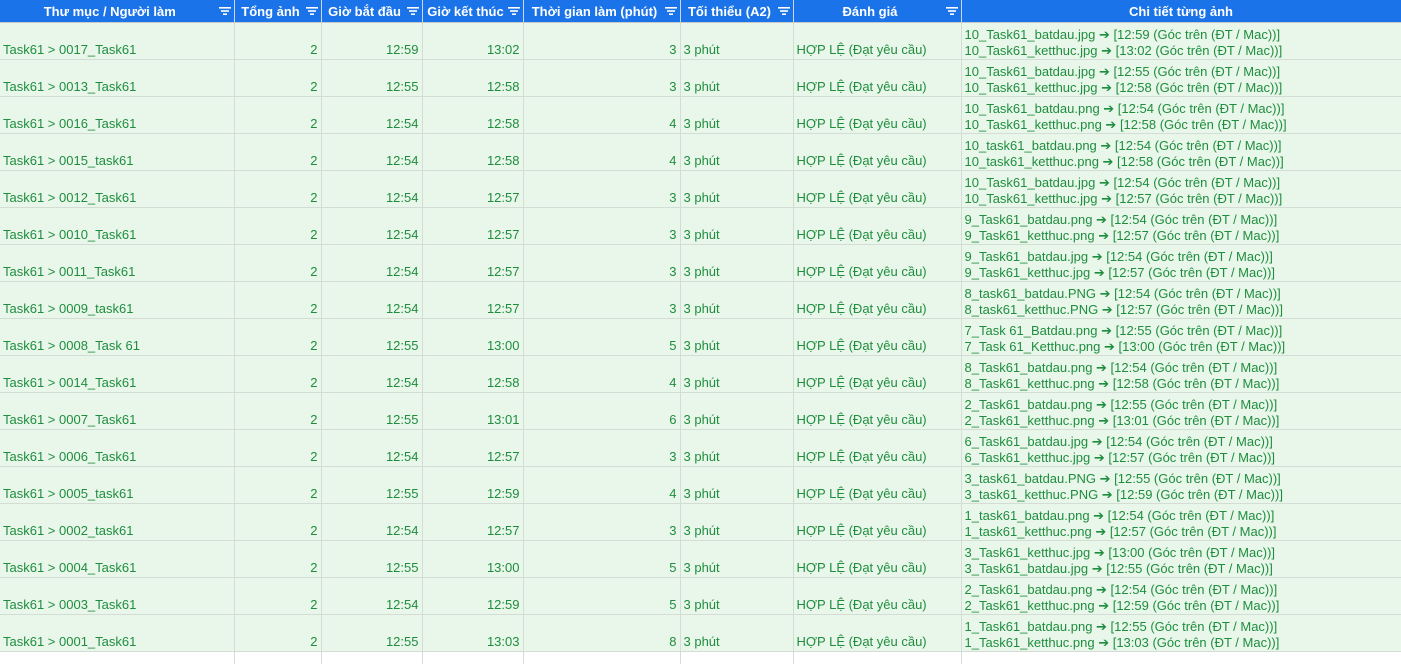 This screenshot has width=1401, height=664. I want to click on cell-folder: Task61 > 0013_Task61, so click(117, 78).